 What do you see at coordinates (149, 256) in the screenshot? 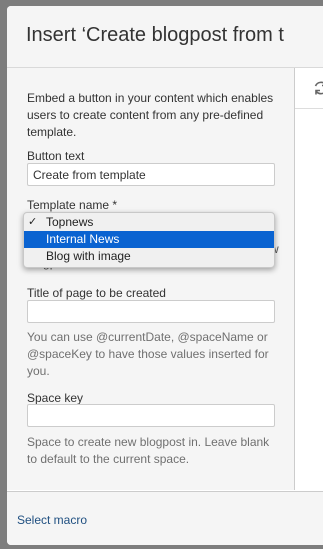
I see `dropdown-option-blog-with-image: Blog with image` at bounding box center [149, 256].